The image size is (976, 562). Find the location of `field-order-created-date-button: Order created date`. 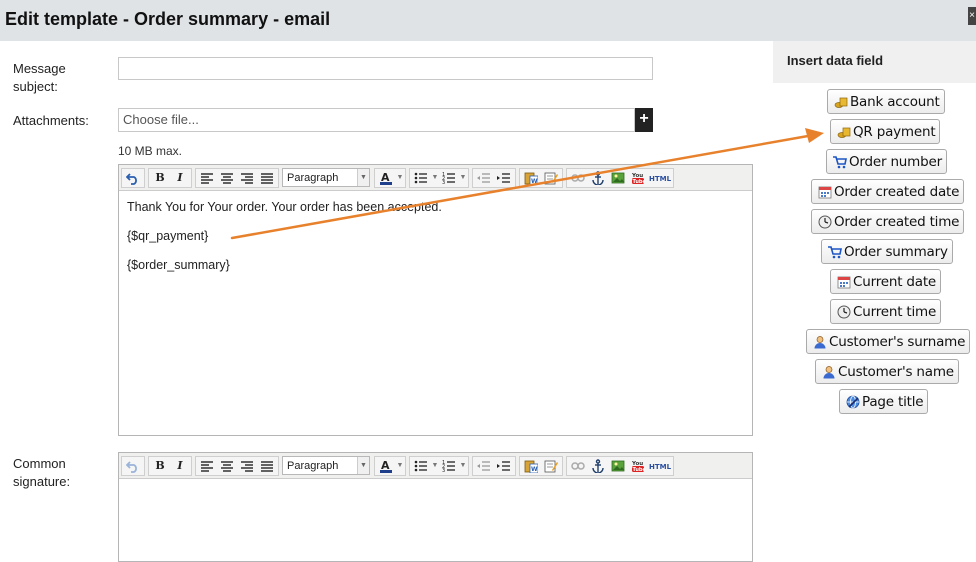

field-order-created-date-button: Order created date is located at coordinates (888, 191).